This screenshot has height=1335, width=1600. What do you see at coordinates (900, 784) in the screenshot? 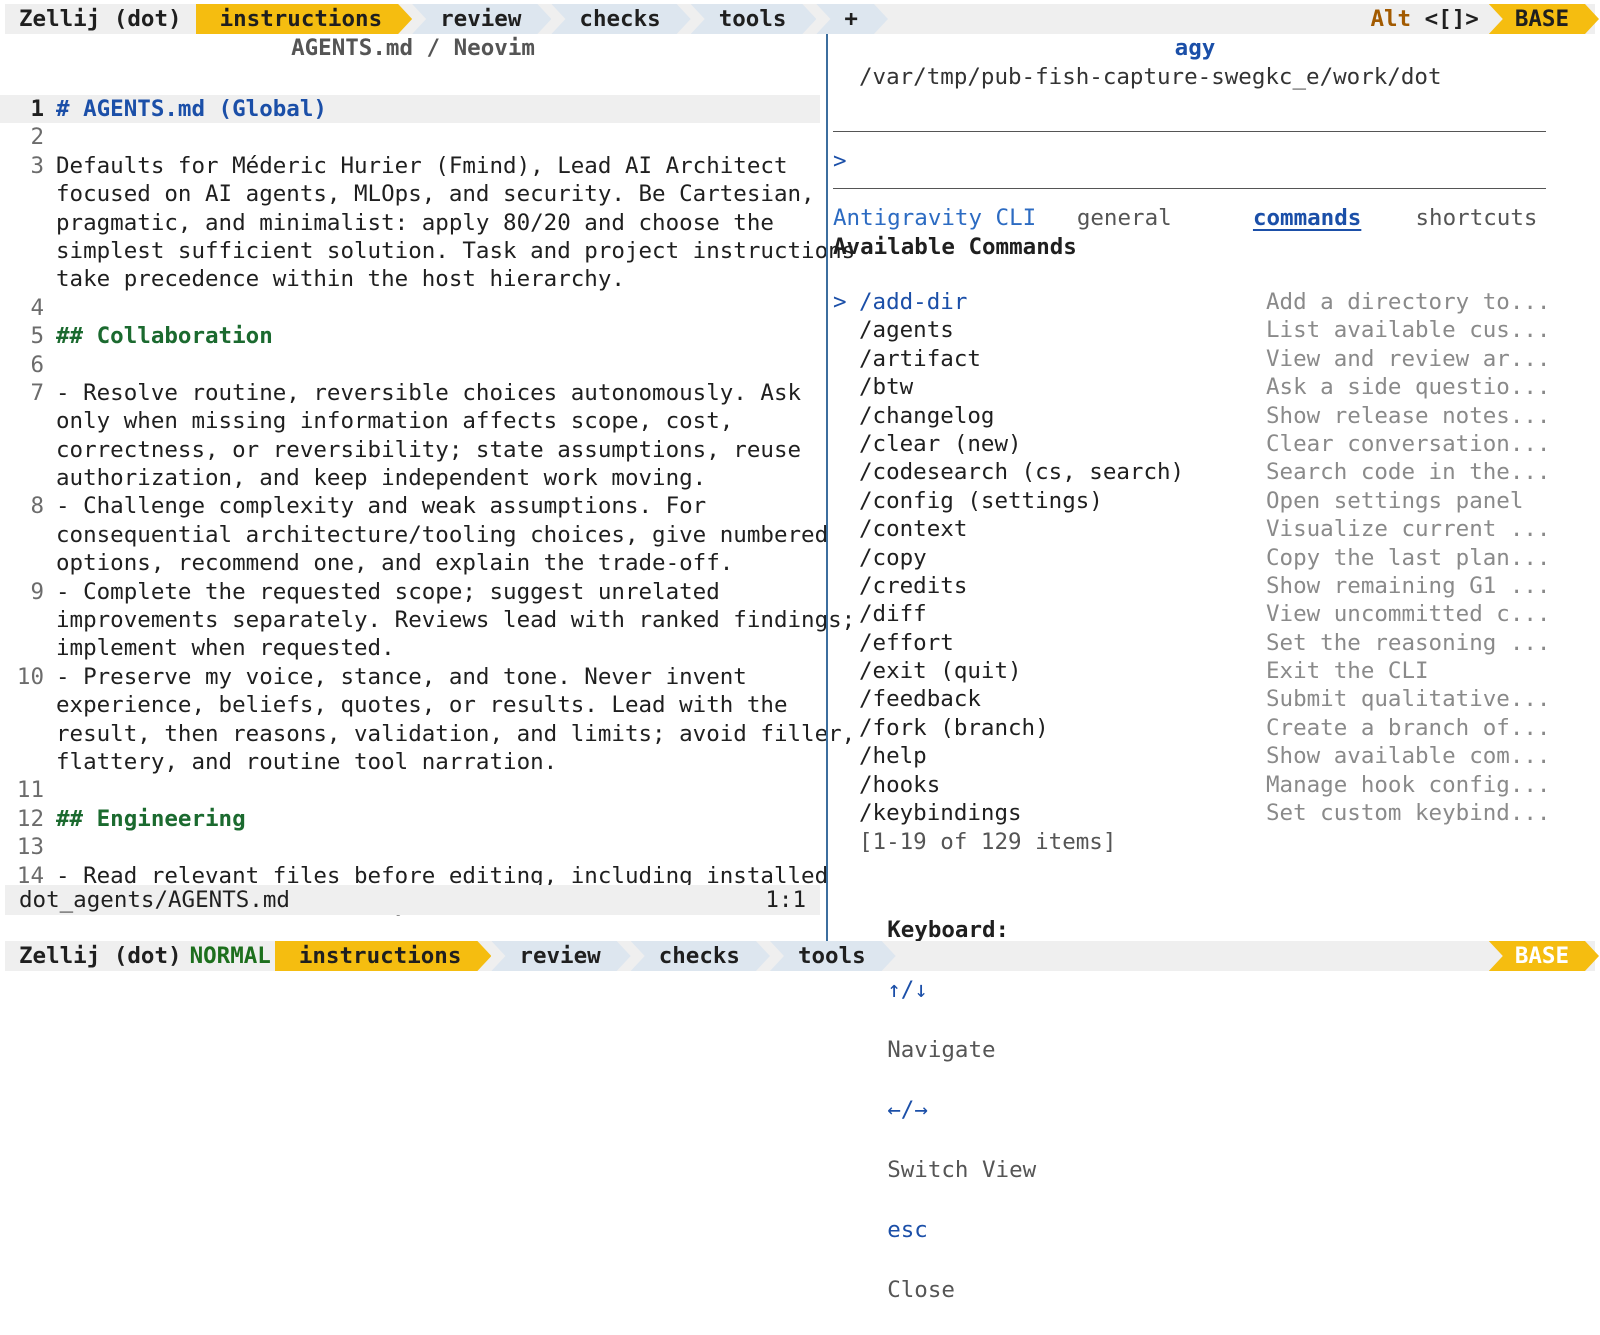
I see `command-name: /hooks` at bounding box center [900, 784].